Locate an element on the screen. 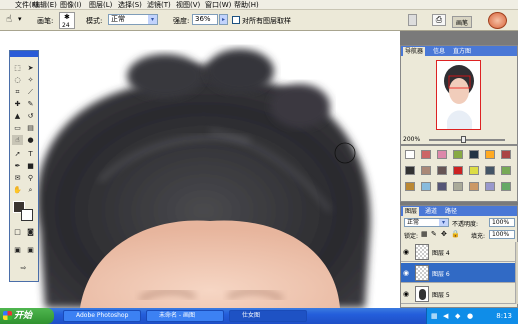 The image size is (518, 324). brush-preset-picker: ✱ 24 is located at coordinates (67, 20).